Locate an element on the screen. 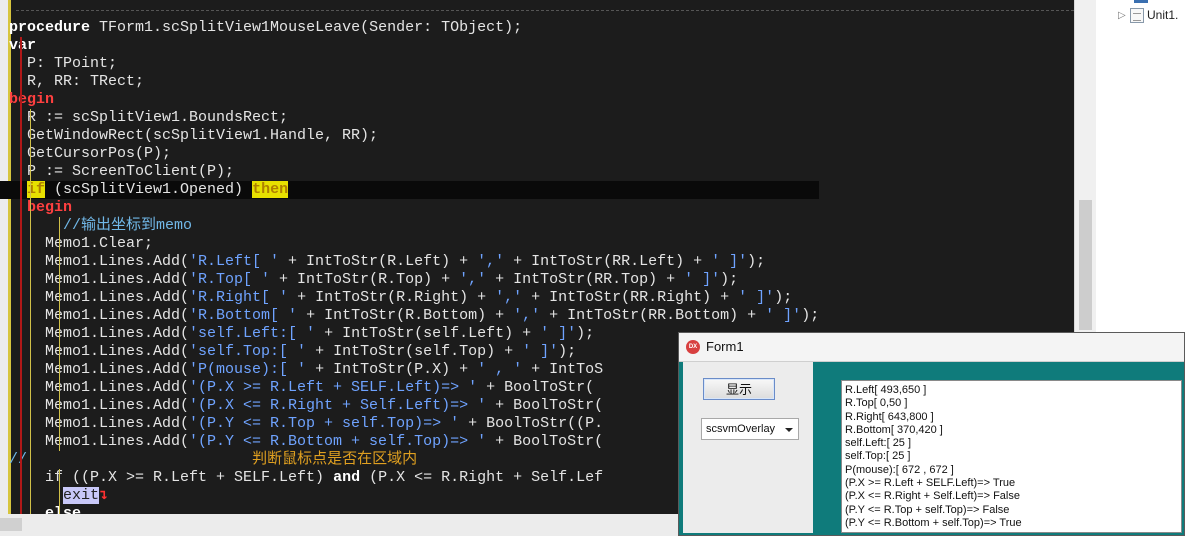 The height and width of the screenshot is (536, 1185). code-line: R, RR: TRect; is located at coordinates (409, 82).